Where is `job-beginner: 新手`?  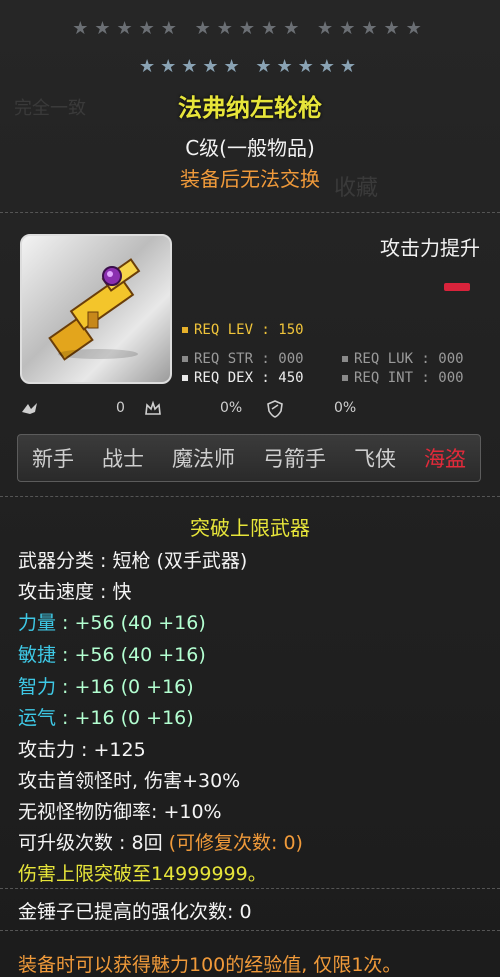
job-beginner: 新手 is located at coordinates (53, 459).